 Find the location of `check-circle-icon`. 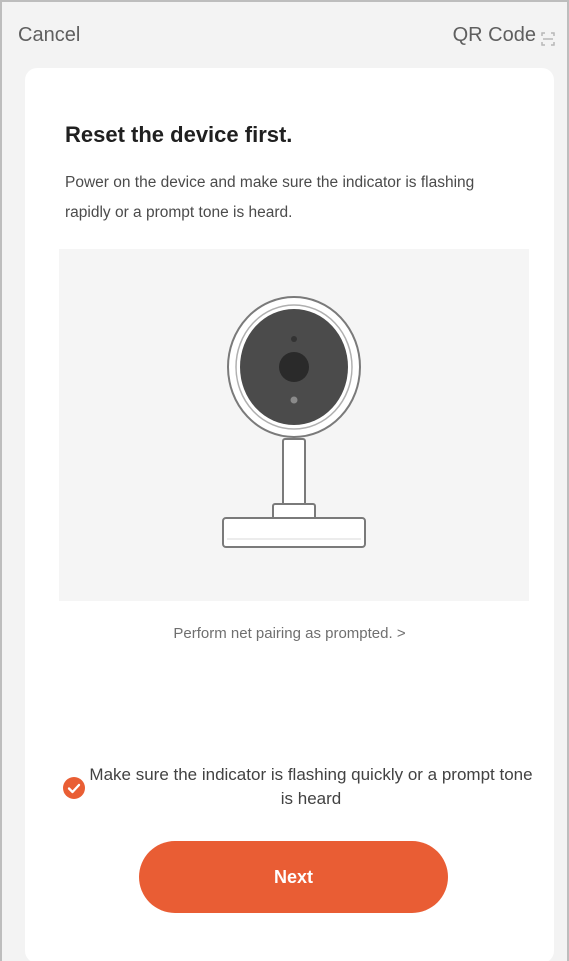

check-circle-icon is located at coordinates (74, 788).